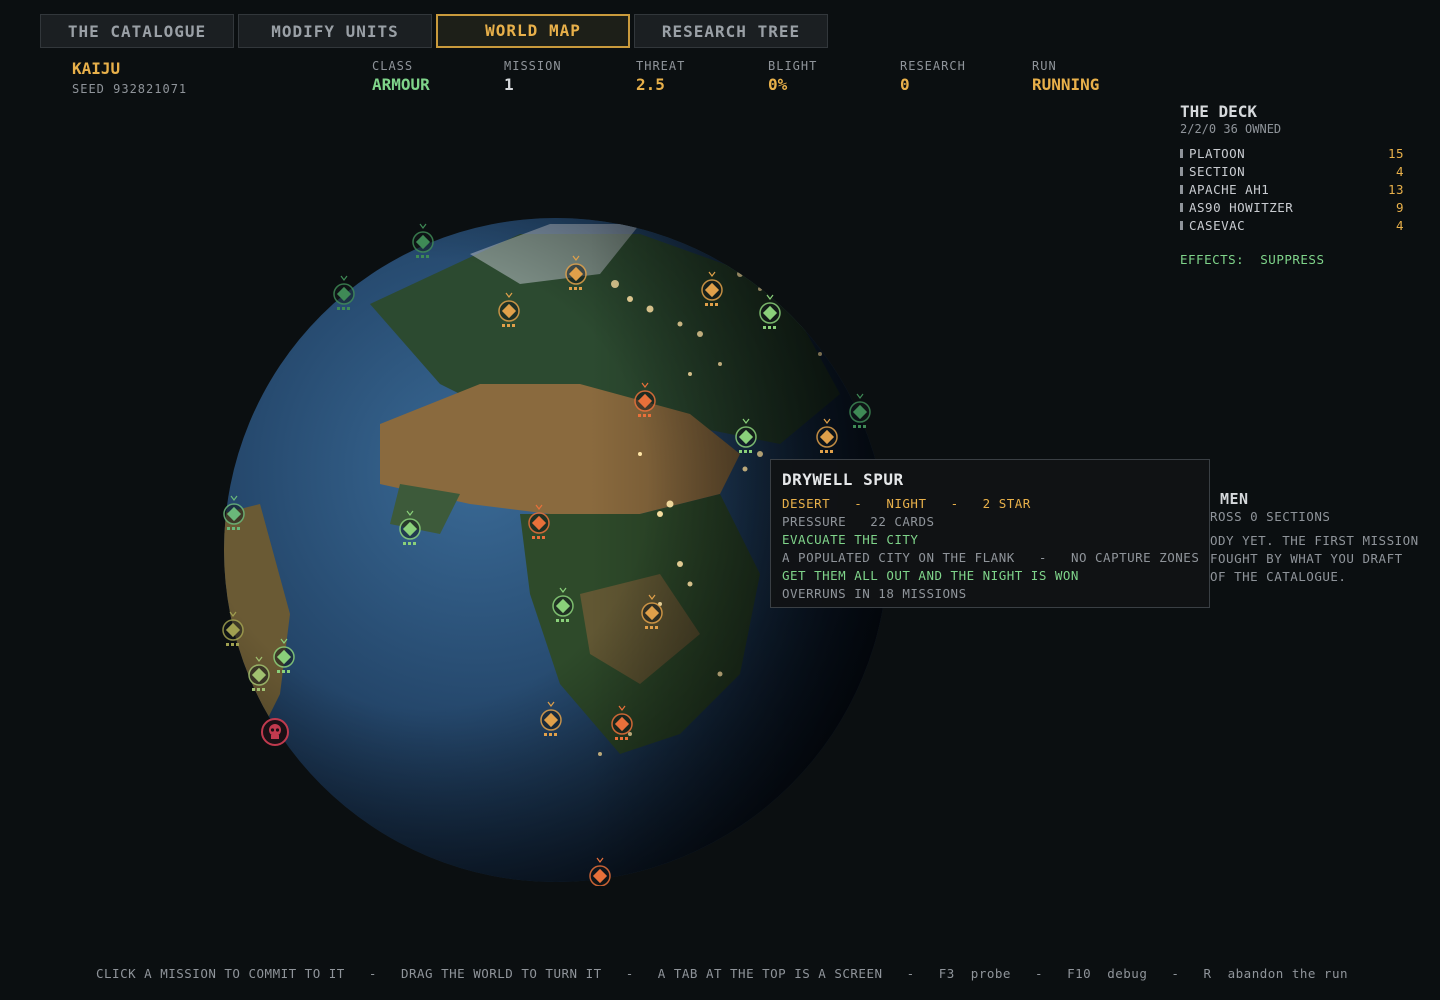 The height and width of the screenshot is (1000, 1440). I want to click on tooltip-conditions: DESERT - NIGHT - 2 STAR, so click(990, 504).